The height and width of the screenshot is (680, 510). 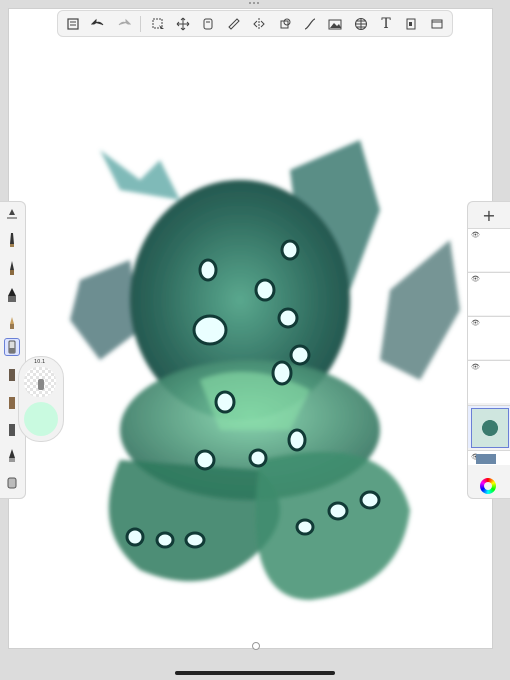 I want to click on fill-icon, so click(x=285, y=24).